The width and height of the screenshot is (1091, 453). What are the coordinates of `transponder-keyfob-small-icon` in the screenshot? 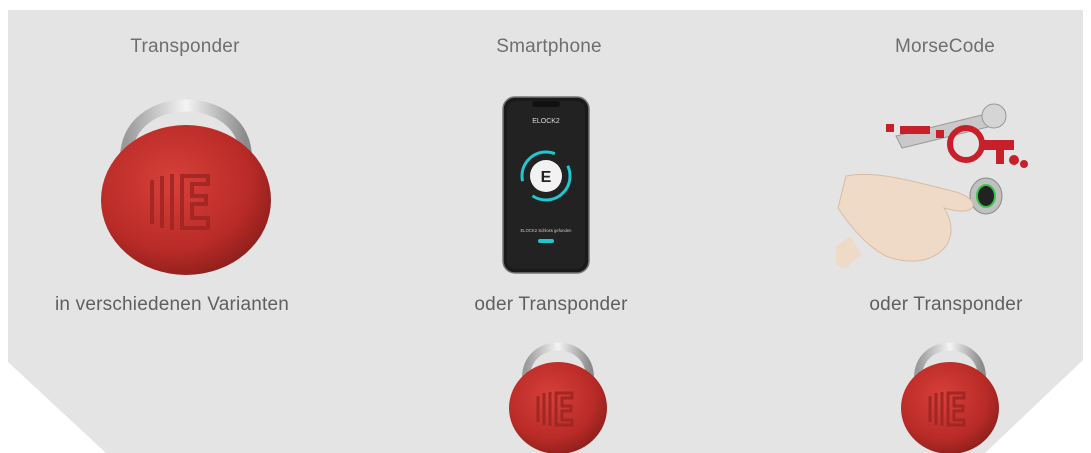 It's located at (558, 397).